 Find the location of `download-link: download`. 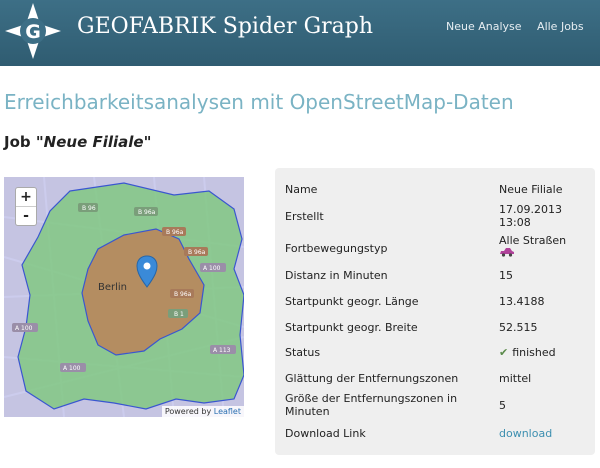

download-link: download is located at coordinates (525, 433).